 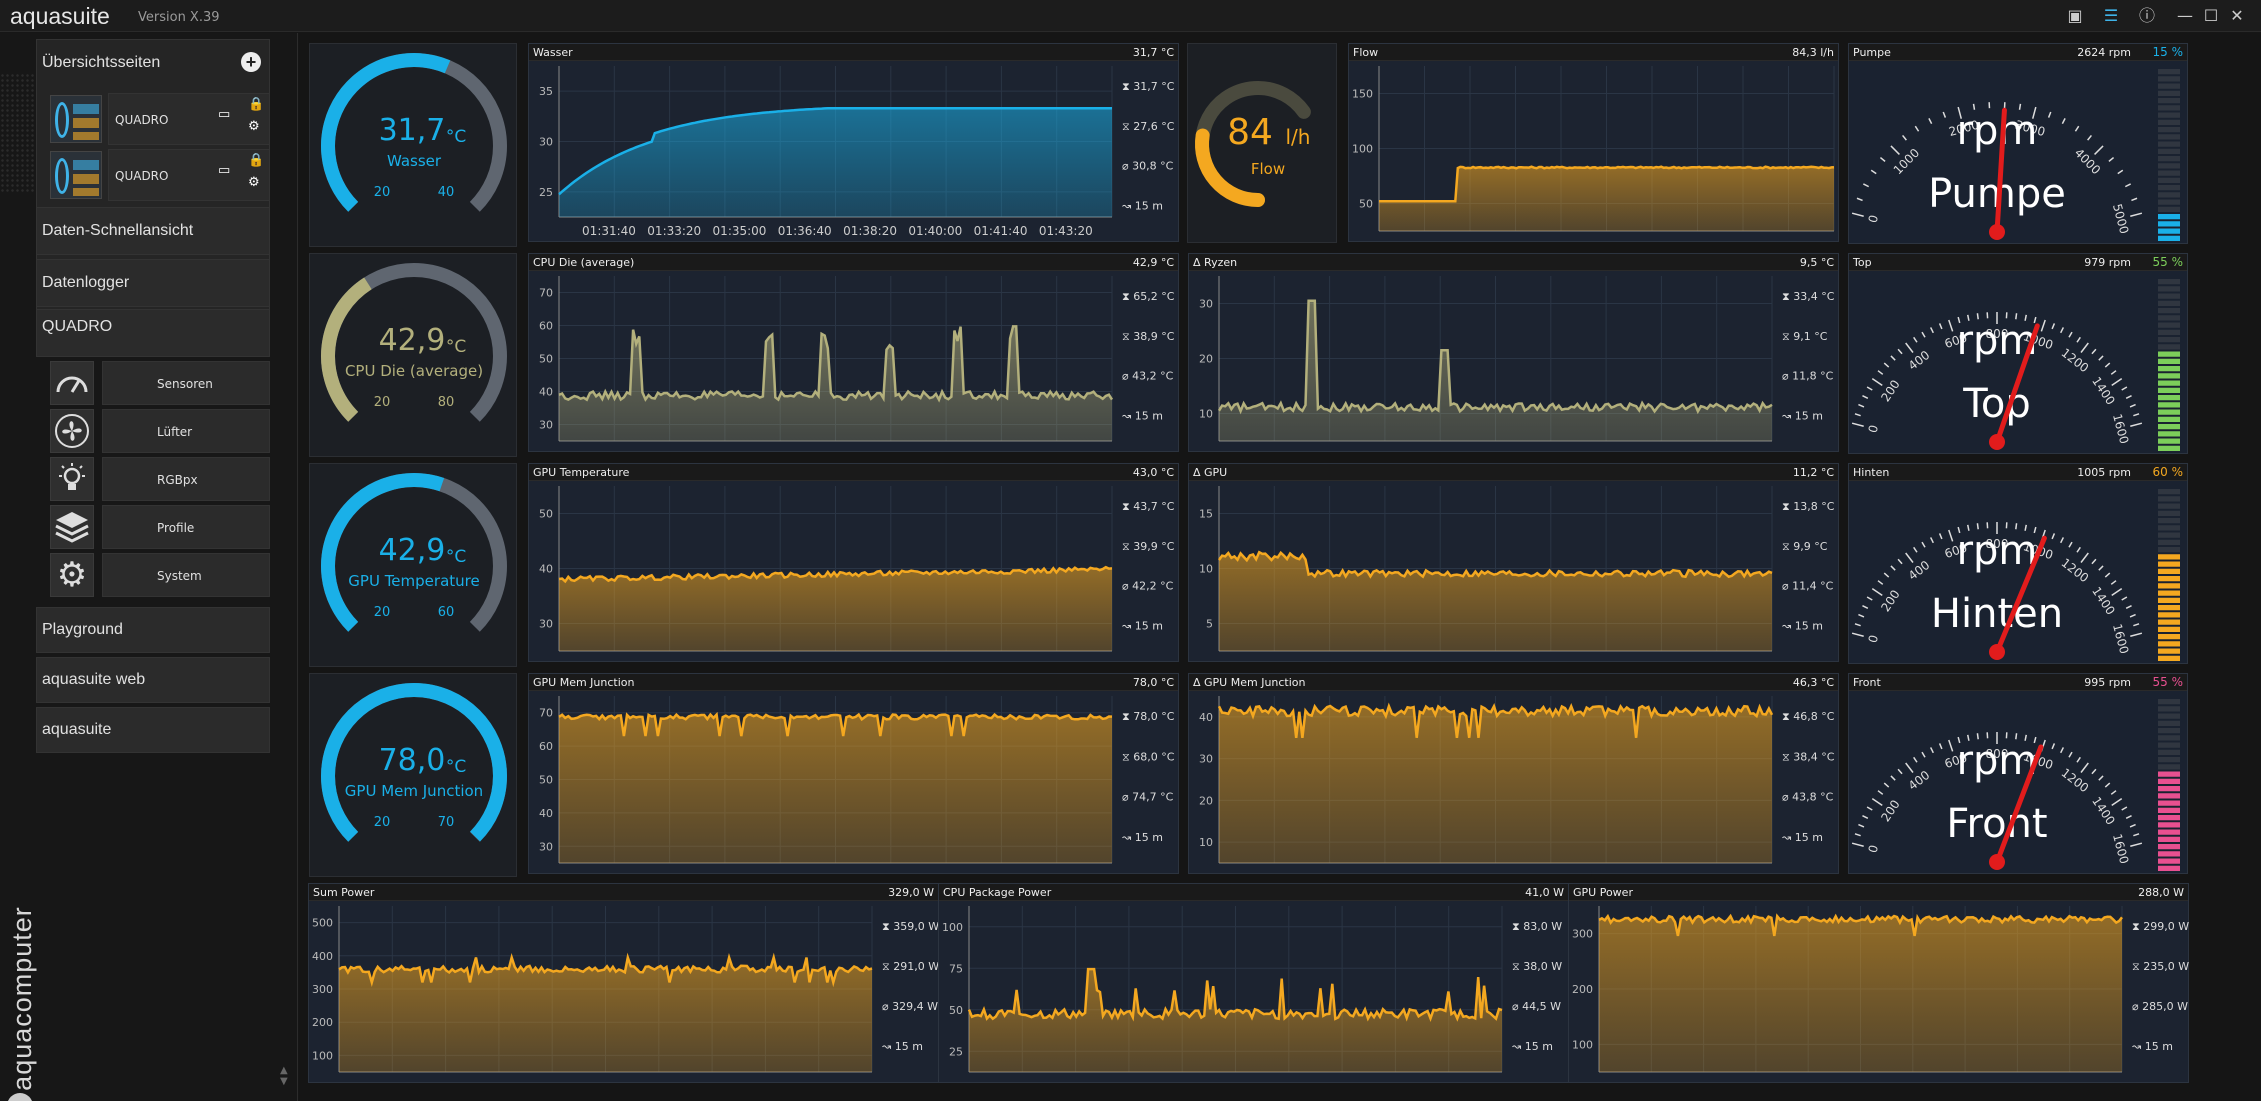 What do you see at coordinates (446, 612) in the screenshot?
I see `gauge-max: 60` at bounding box center [446, 612].